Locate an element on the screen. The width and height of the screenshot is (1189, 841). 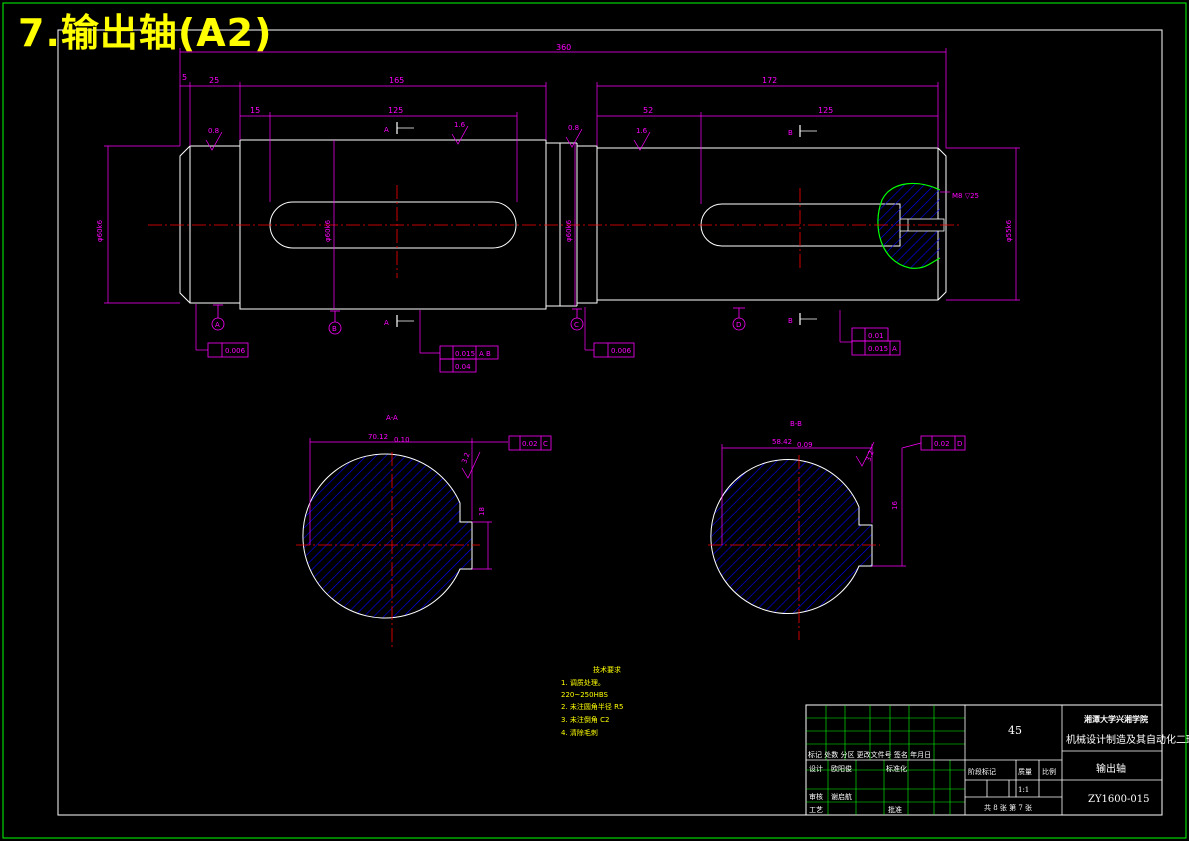
shaft-main-view is located at coordinates (563, 224).